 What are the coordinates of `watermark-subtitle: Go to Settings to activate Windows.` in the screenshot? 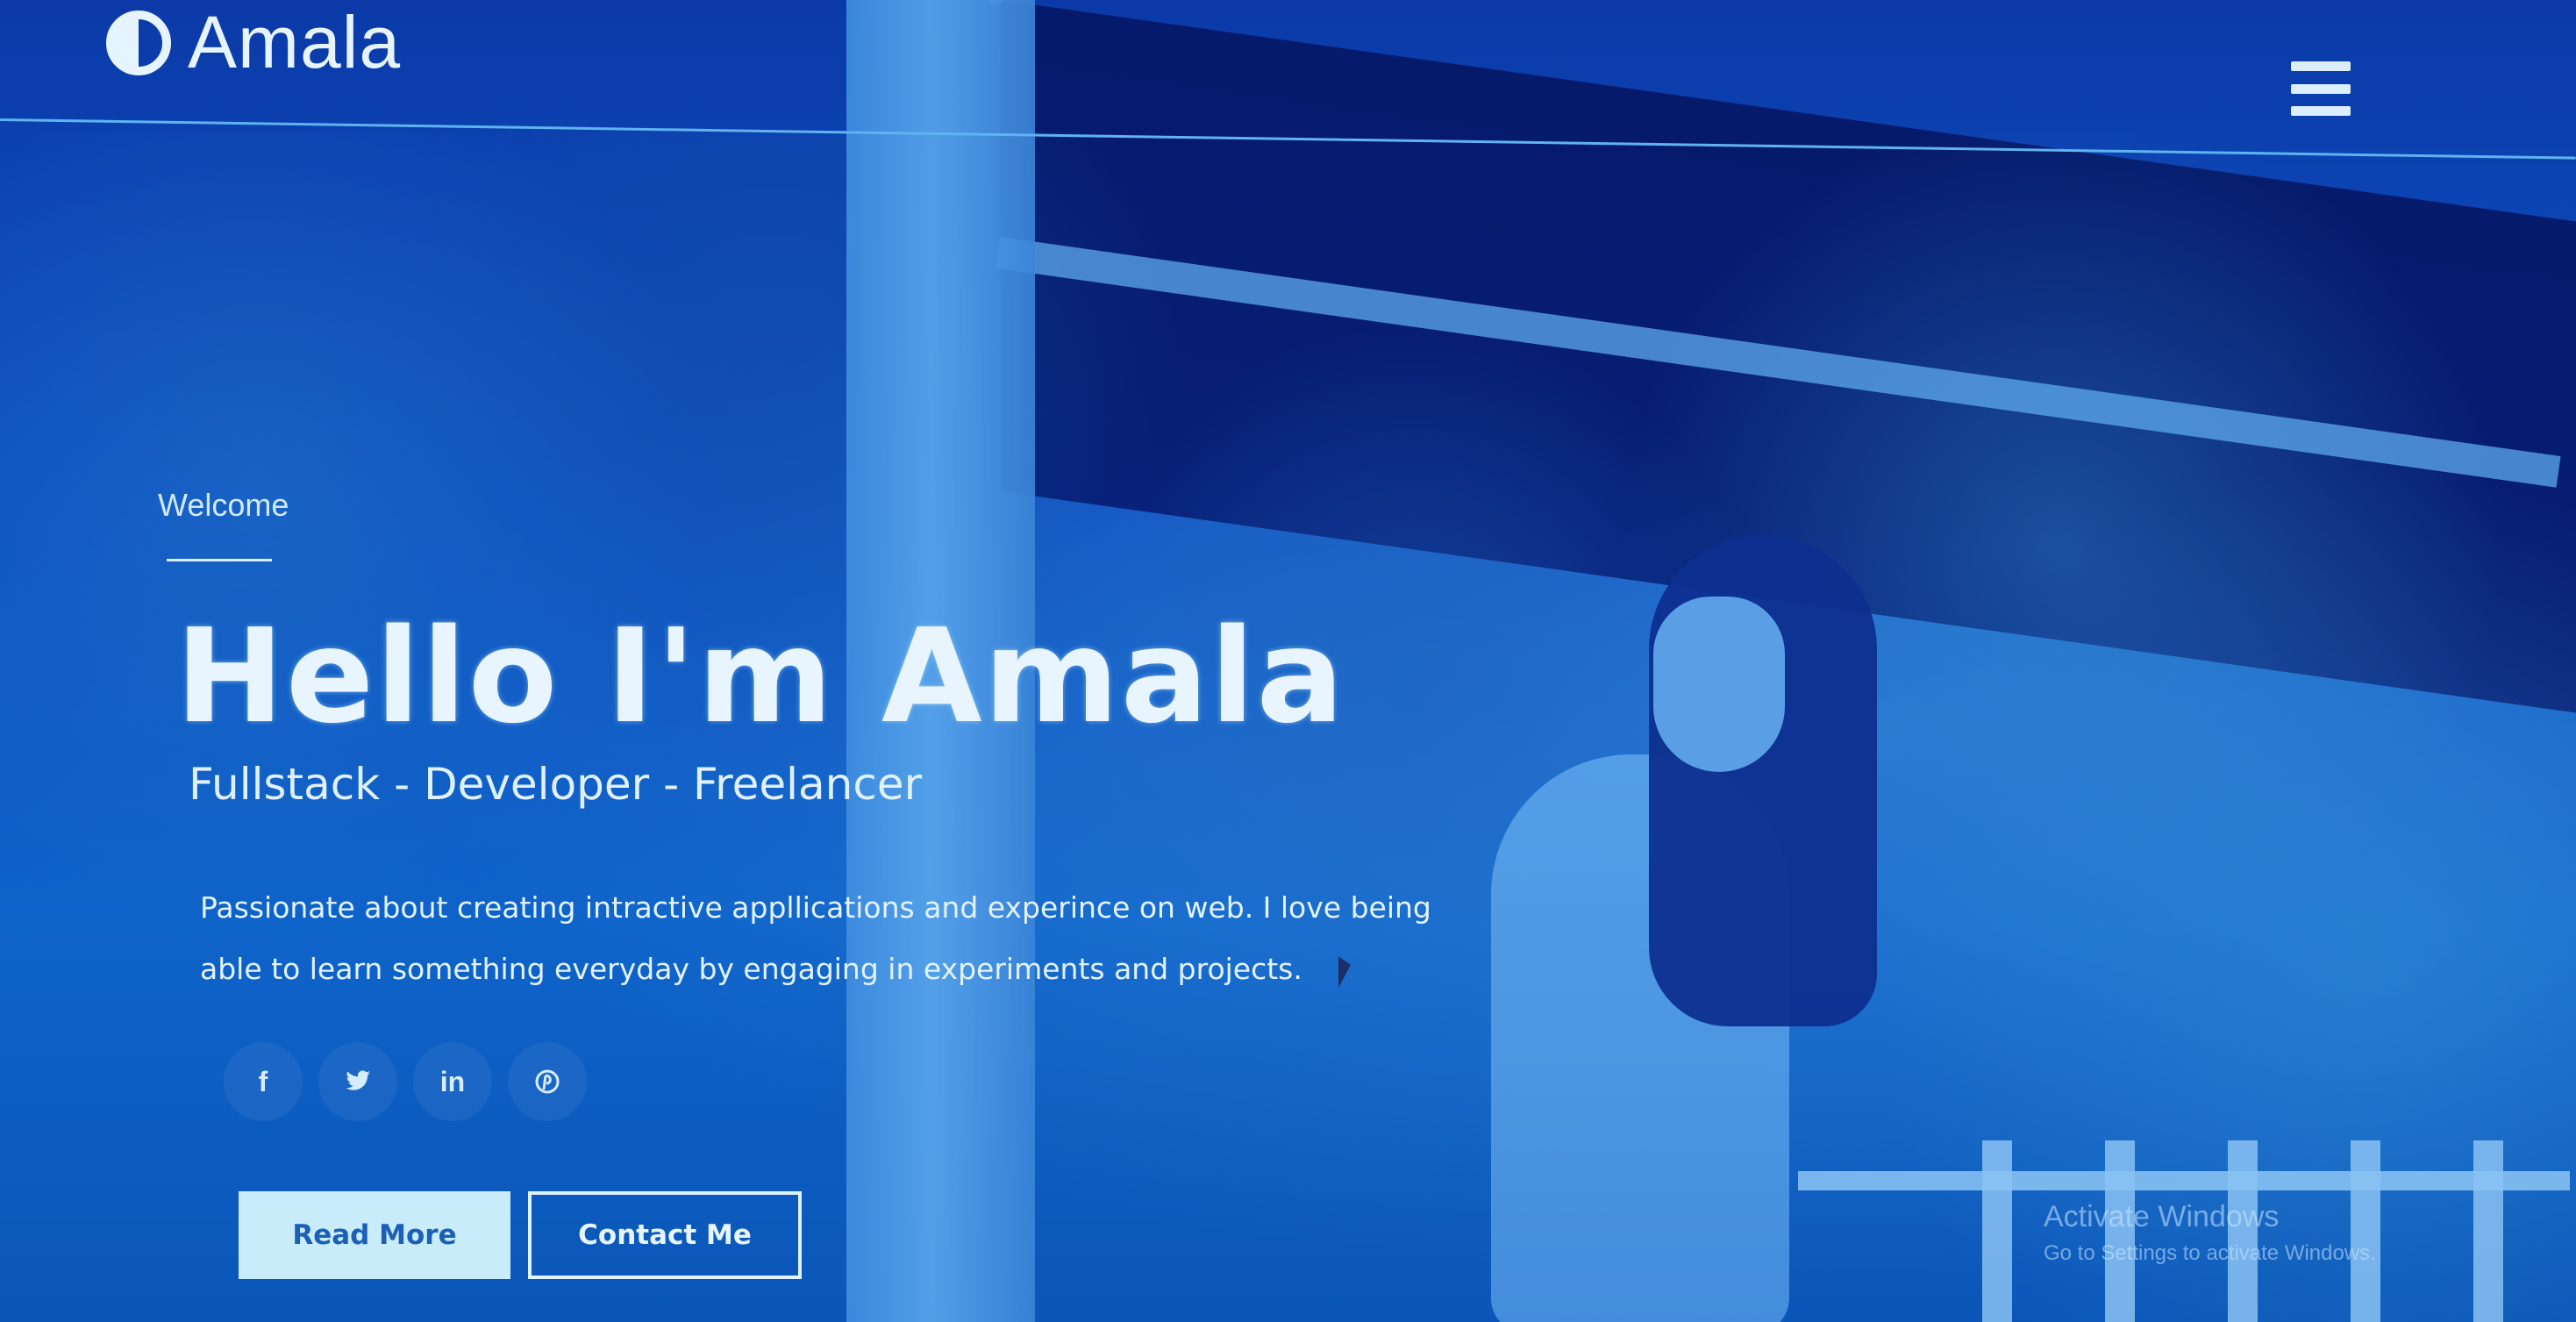 It's located at (2210, 1253).